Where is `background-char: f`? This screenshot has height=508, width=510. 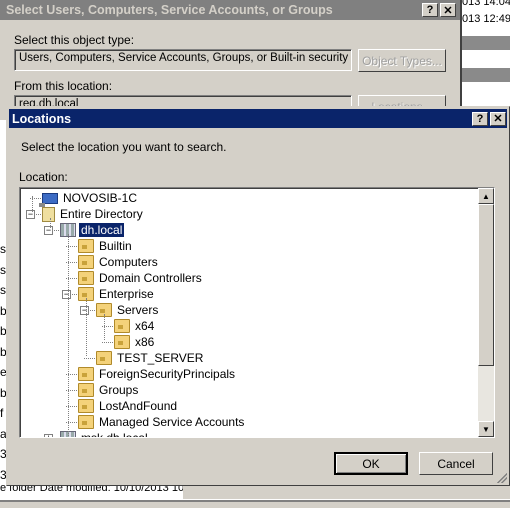
background-char: f is located at coordinates (2, 413).